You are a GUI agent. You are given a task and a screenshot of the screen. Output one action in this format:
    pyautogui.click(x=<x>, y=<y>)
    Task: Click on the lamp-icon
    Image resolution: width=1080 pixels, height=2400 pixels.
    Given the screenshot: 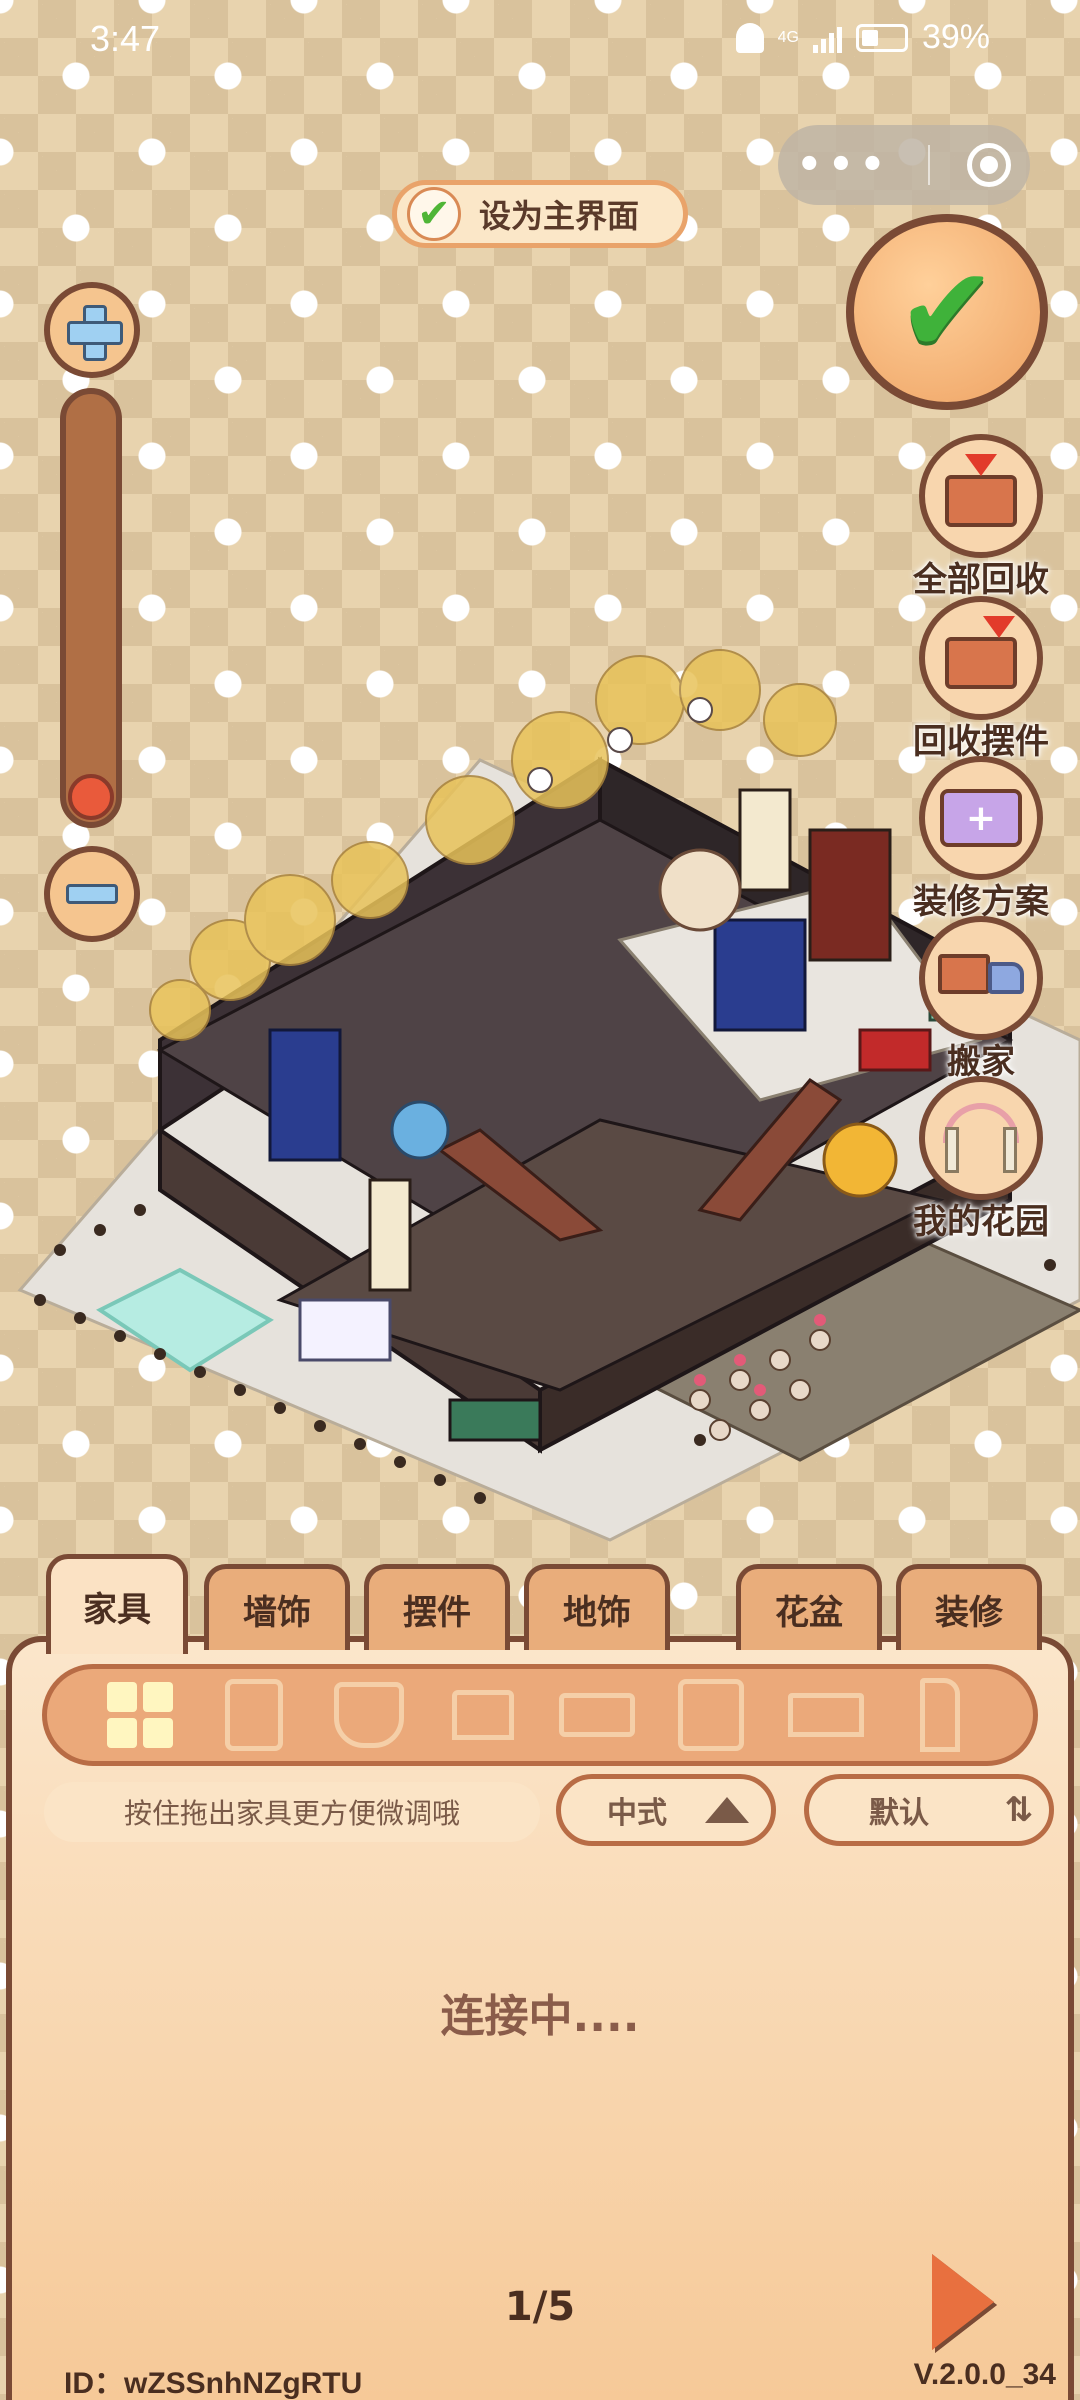 What is the action you would take?
    pyautogui.click(x=940, y=1715)
    